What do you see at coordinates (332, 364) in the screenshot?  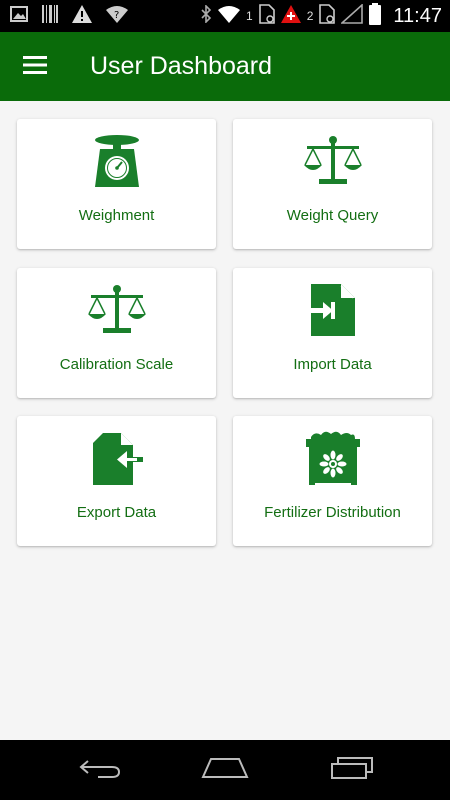 I see `import-data-label: Import Data` at bounding box center [332, 364].